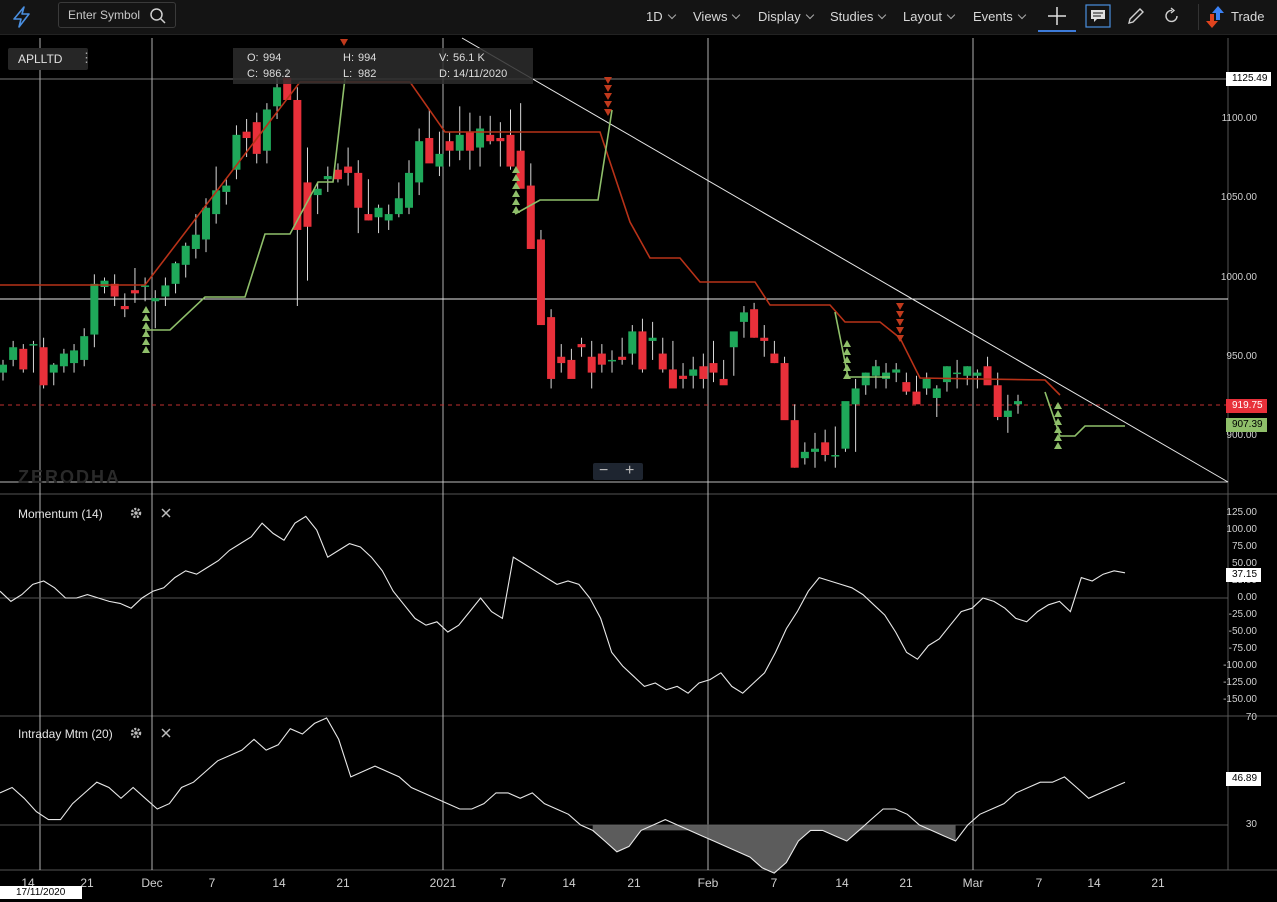  Describe the element at coordinates (1246, 406) in the screenshot. I see `last-price-tag: 919.75` at that location.